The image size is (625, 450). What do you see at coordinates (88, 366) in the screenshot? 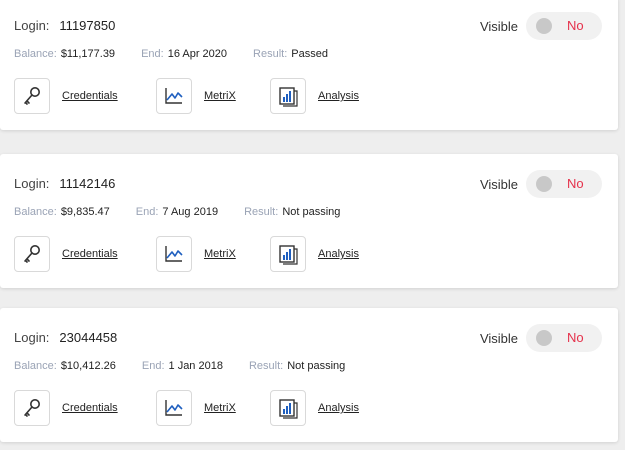
I see `balance-value: $10,412.26` at bounding box center [88, 366].